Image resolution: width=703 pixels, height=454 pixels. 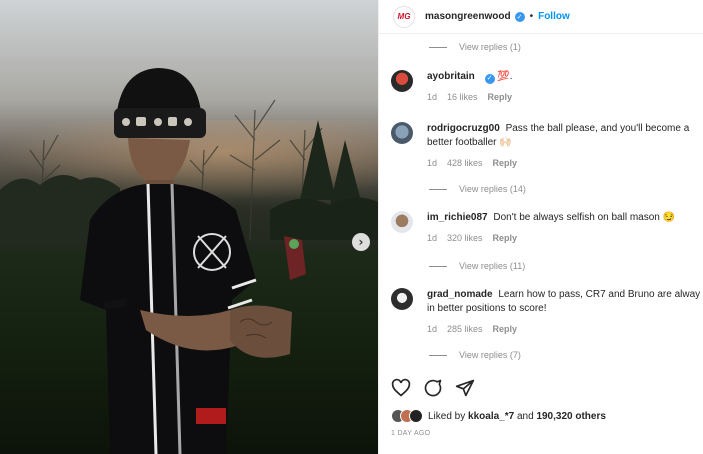 I want to click on commenter-username: rodrigocruzg00, so click(x=463, y=128).